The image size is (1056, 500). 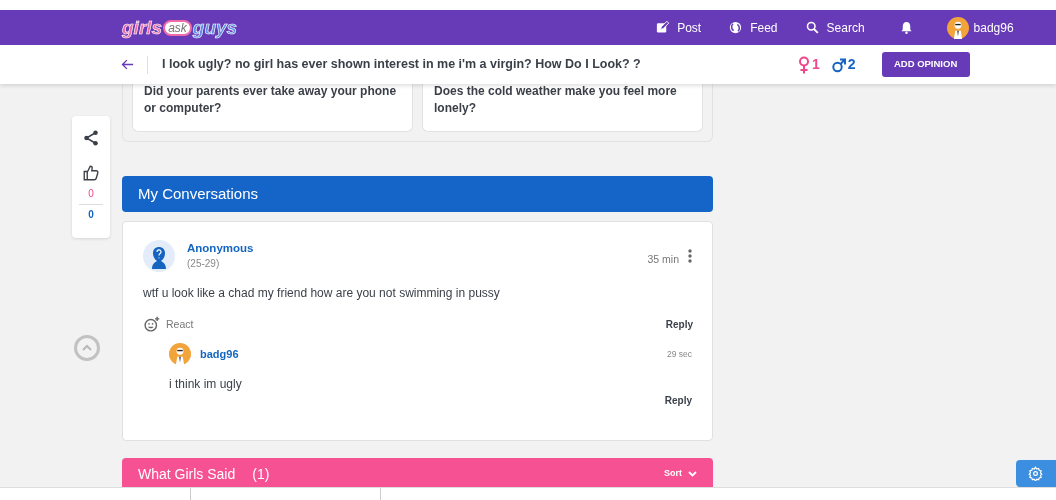 What do you see at coordinates (87, 348) in the screenshot?
I see `chevron-up-icon` at bounding box center [87, 348].